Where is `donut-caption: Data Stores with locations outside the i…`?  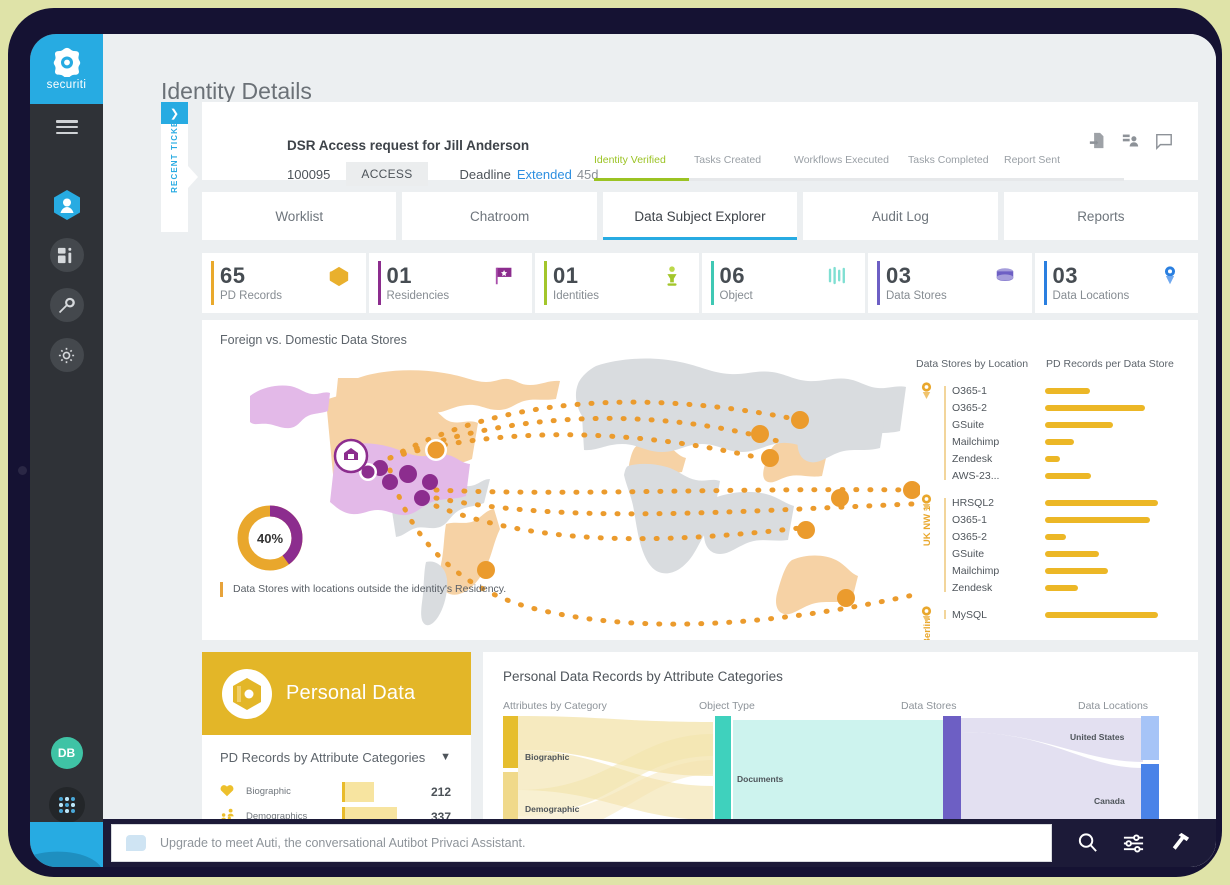 donut-caption: Data Stores with locations outside the i… is located at coordinates (363, 589).